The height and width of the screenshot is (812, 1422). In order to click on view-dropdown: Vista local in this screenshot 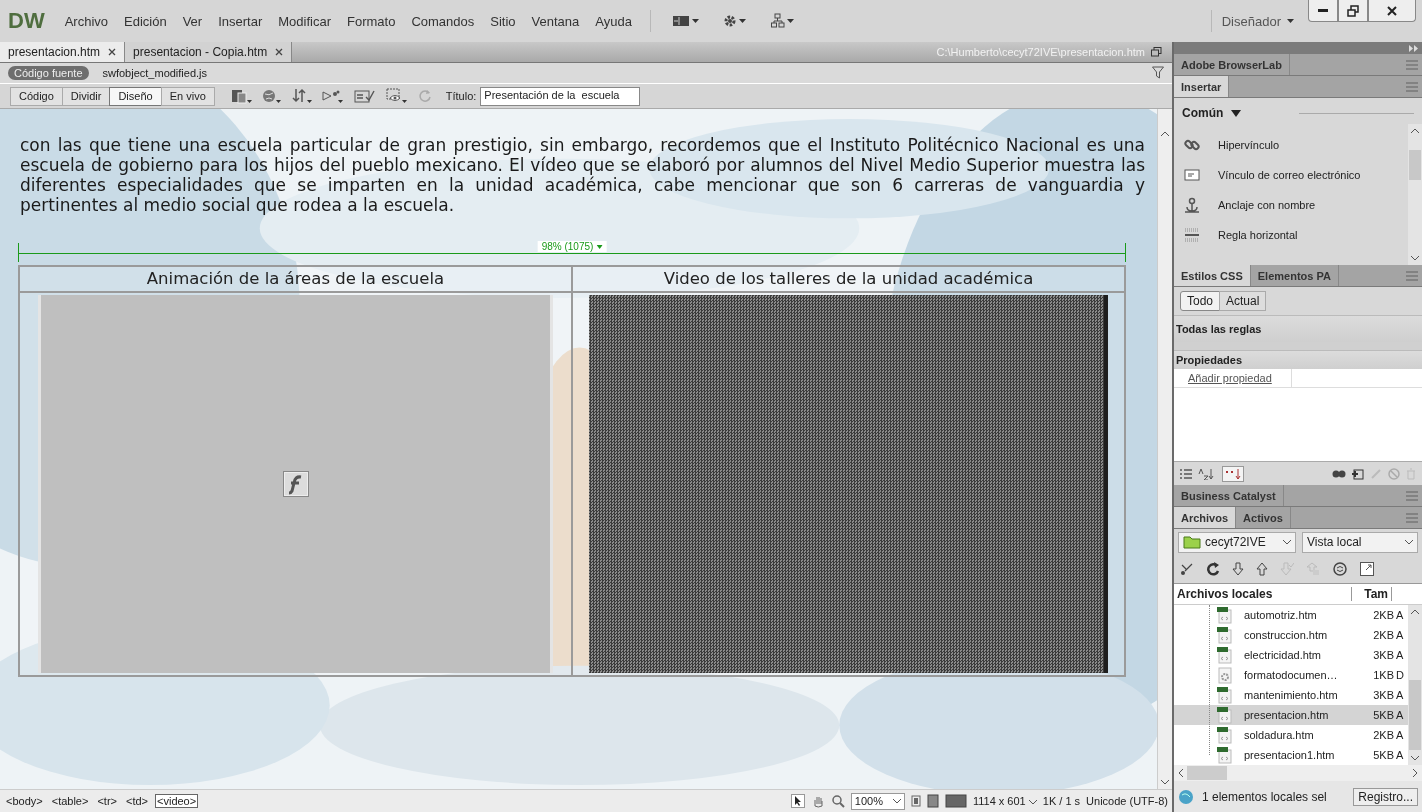, I will do `click(1360, 542)`.